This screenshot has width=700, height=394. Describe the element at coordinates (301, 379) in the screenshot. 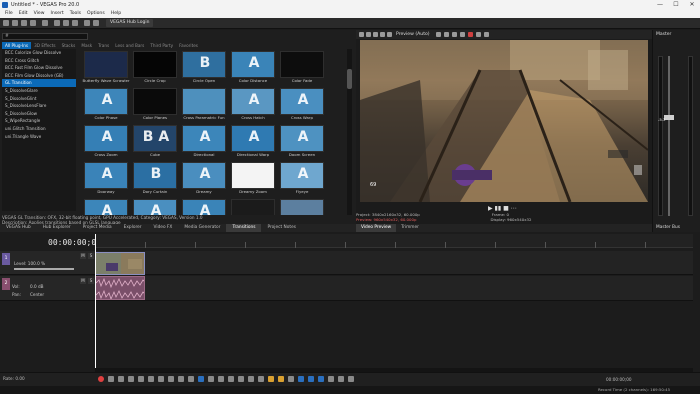

I see `auto-ripple-icon` at that location.